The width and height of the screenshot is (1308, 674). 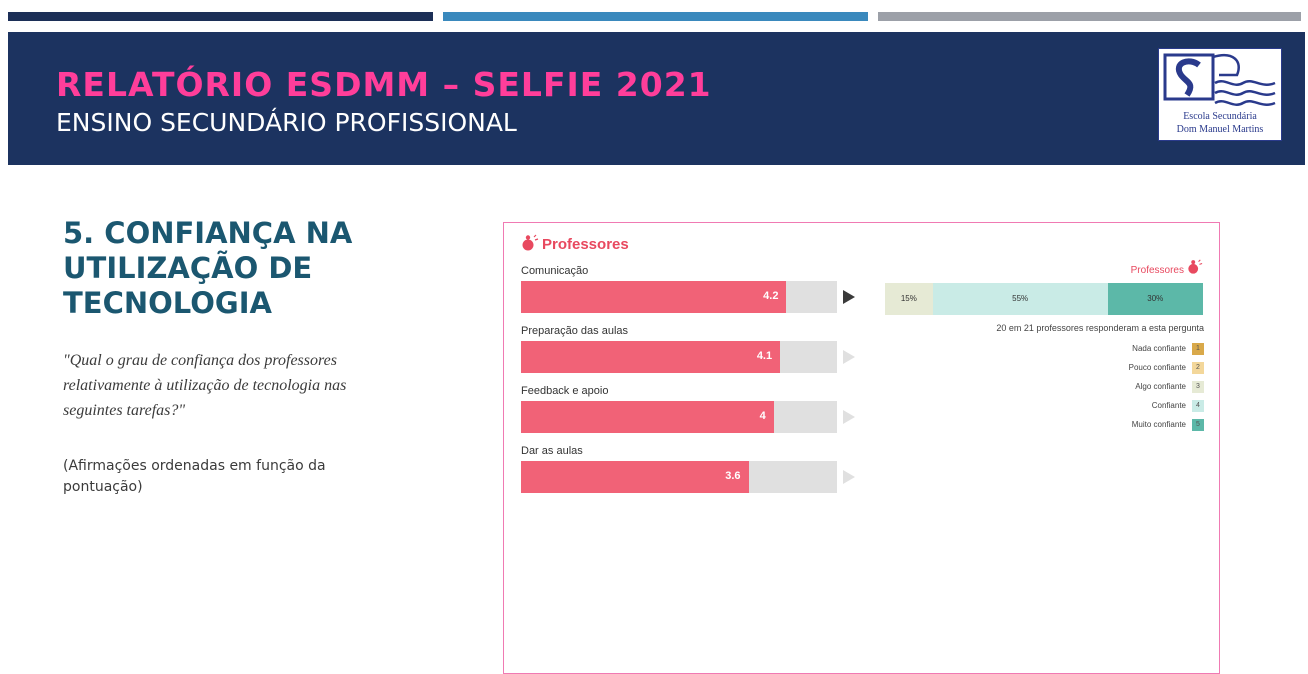 I want to click on bar-value-label: 4.2, so click(x=771, y=296).